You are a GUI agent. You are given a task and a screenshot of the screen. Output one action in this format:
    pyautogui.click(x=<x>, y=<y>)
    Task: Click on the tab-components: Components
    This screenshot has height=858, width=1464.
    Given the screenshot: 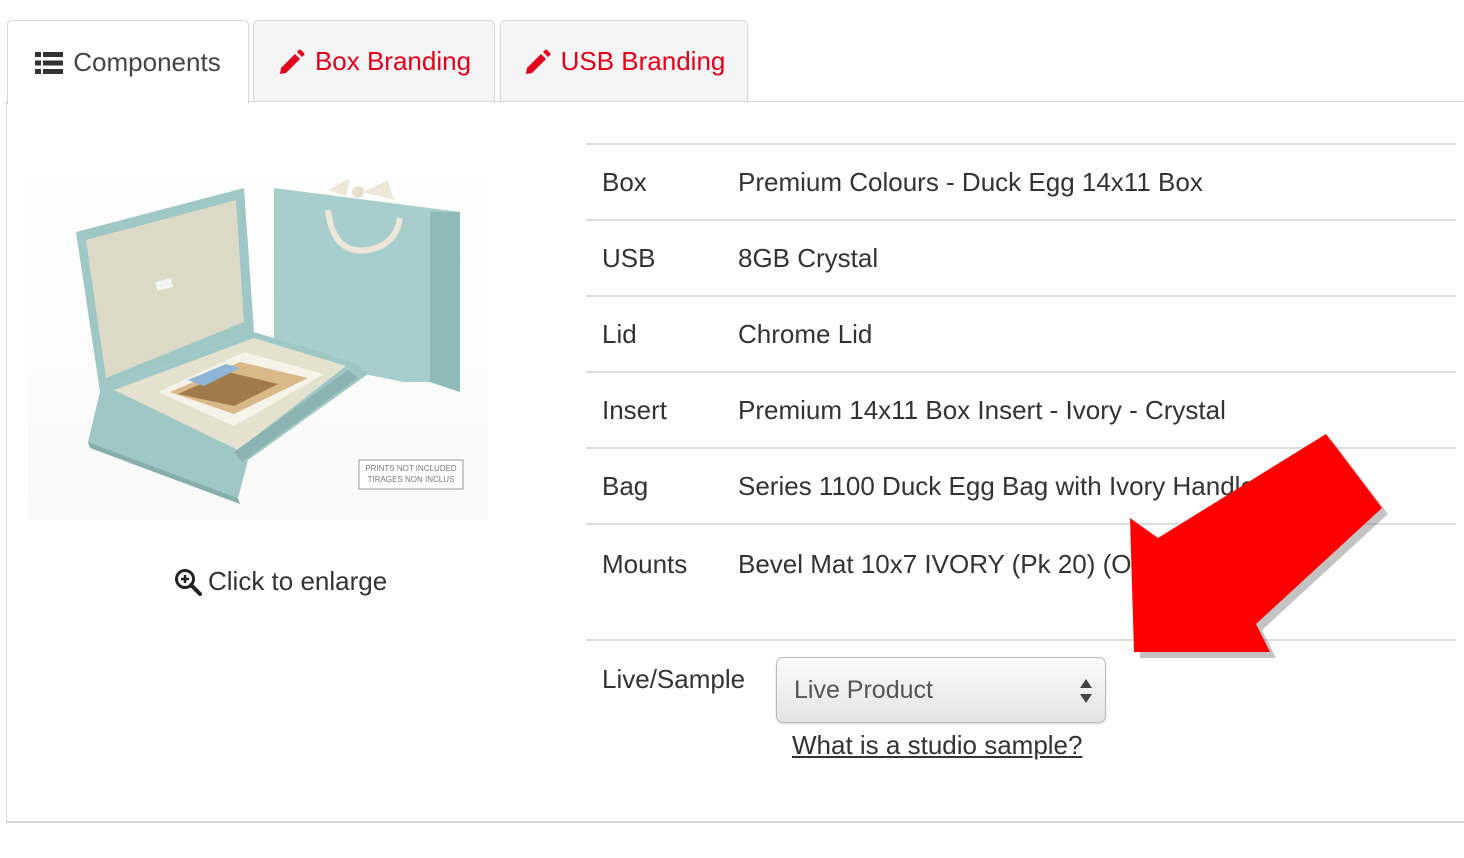 What is the action you would take?
    pyautogui.click(x=128, y=62)
    